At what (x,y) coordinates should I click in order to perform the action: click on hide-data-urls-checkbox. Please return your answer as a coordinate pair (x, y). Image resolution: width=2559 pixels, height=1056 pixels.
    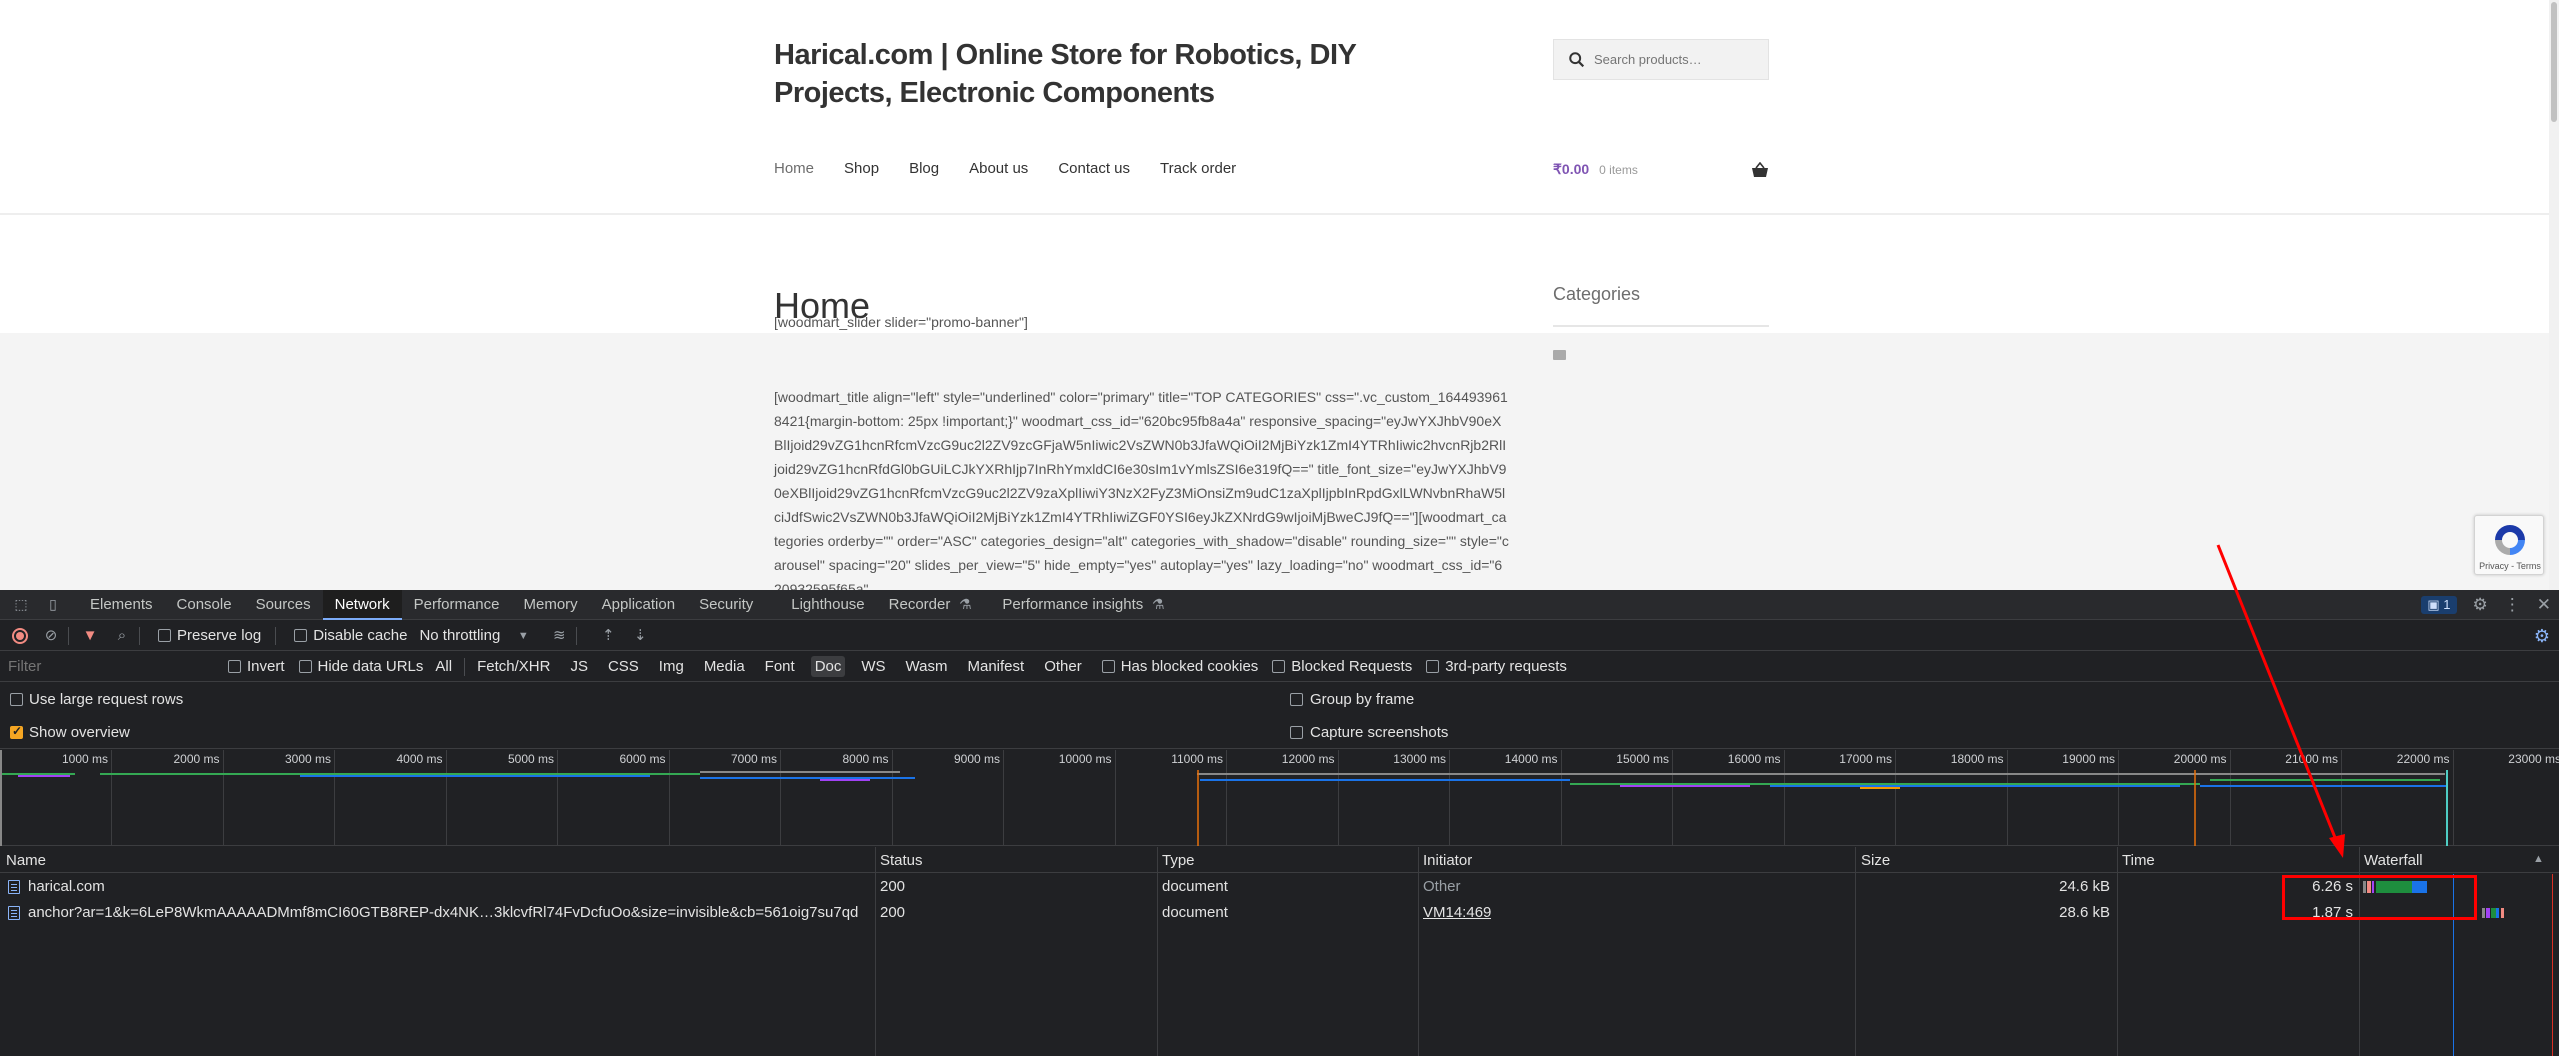
    Looking at the image, I should click on (305, 666).